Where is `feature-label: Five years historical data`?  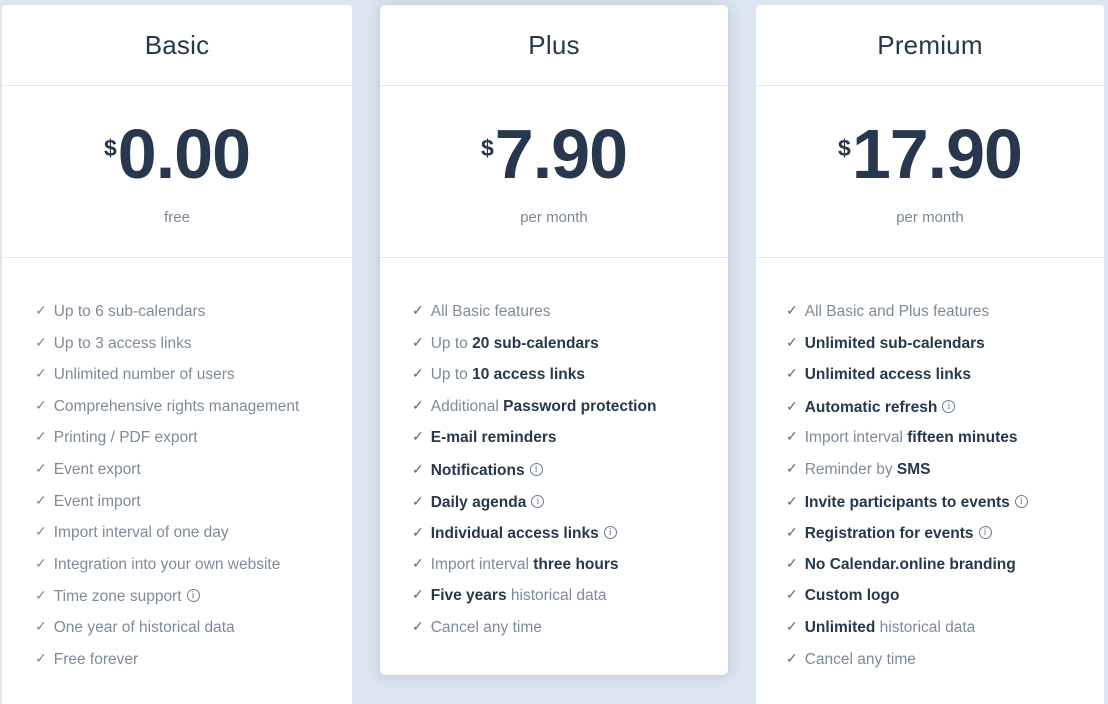 feature-label: Five years historical data is located at coordinates (518, 596).